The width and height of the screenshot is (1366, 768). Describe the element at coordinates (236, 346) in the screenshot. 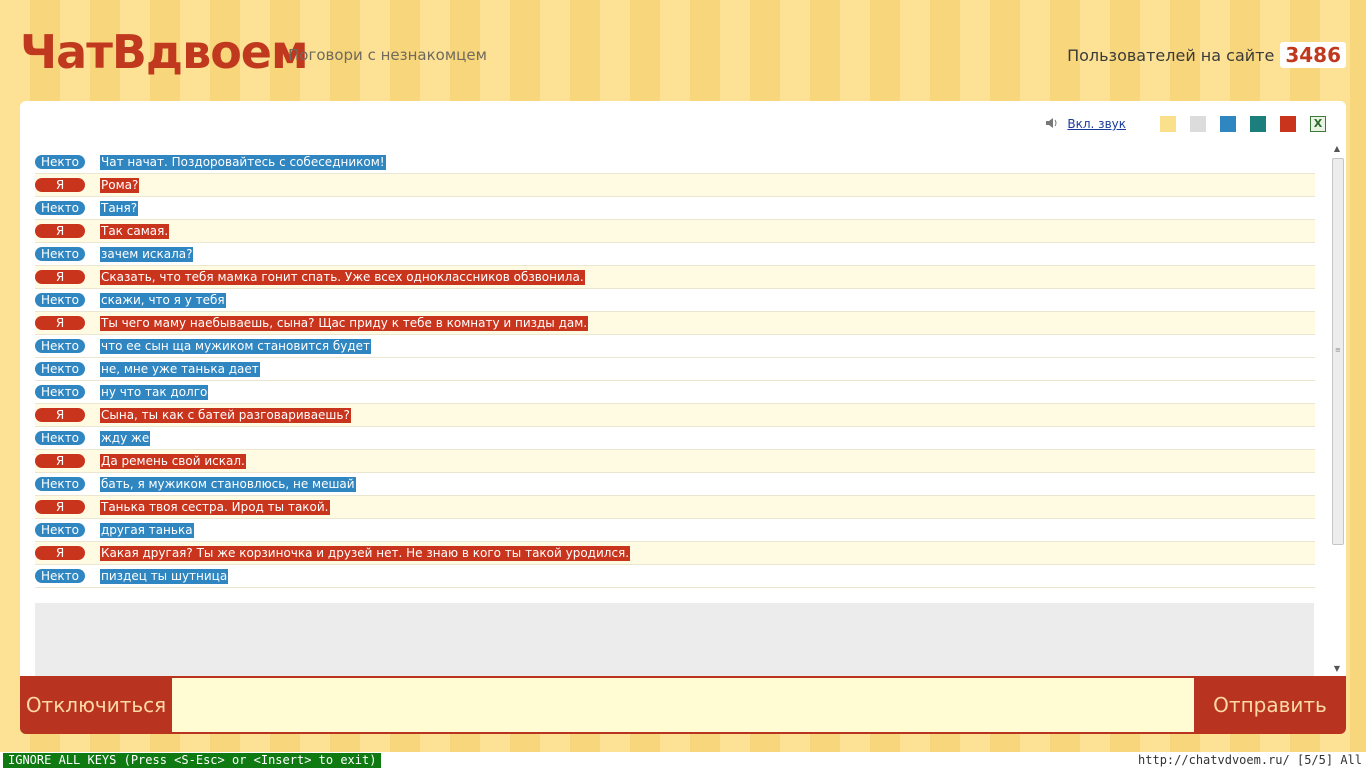

I see `message-text: что ее сын ща мужиком становится будет` at that location.